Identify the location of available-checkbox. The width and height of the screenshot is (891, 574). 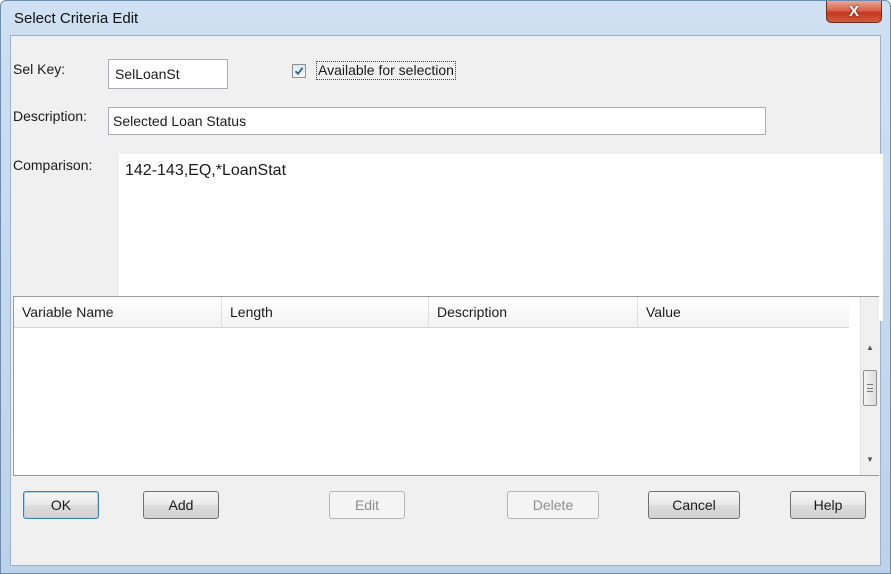
(299, 71).